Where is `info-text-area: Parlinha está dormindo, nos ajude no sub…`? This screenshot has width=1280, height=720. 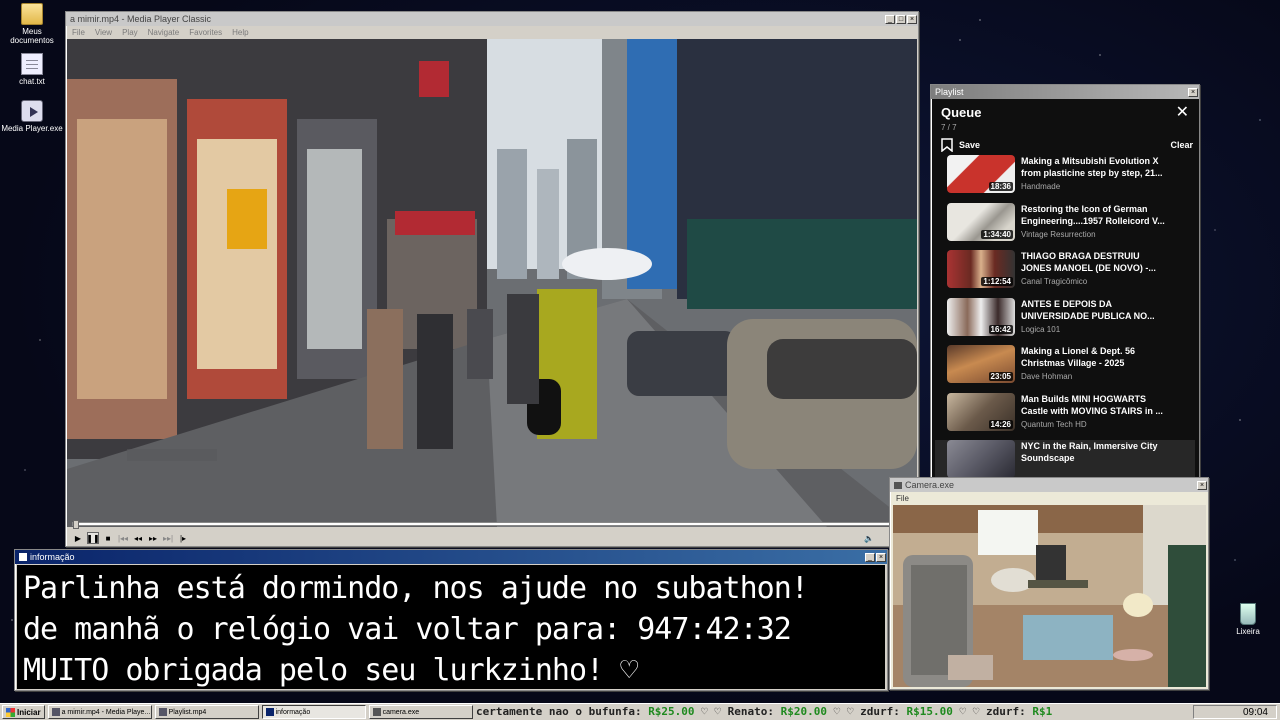
info-text-area: Parlinha está dormindo, nos ajude no sub… is located at coordinates (451, 627).